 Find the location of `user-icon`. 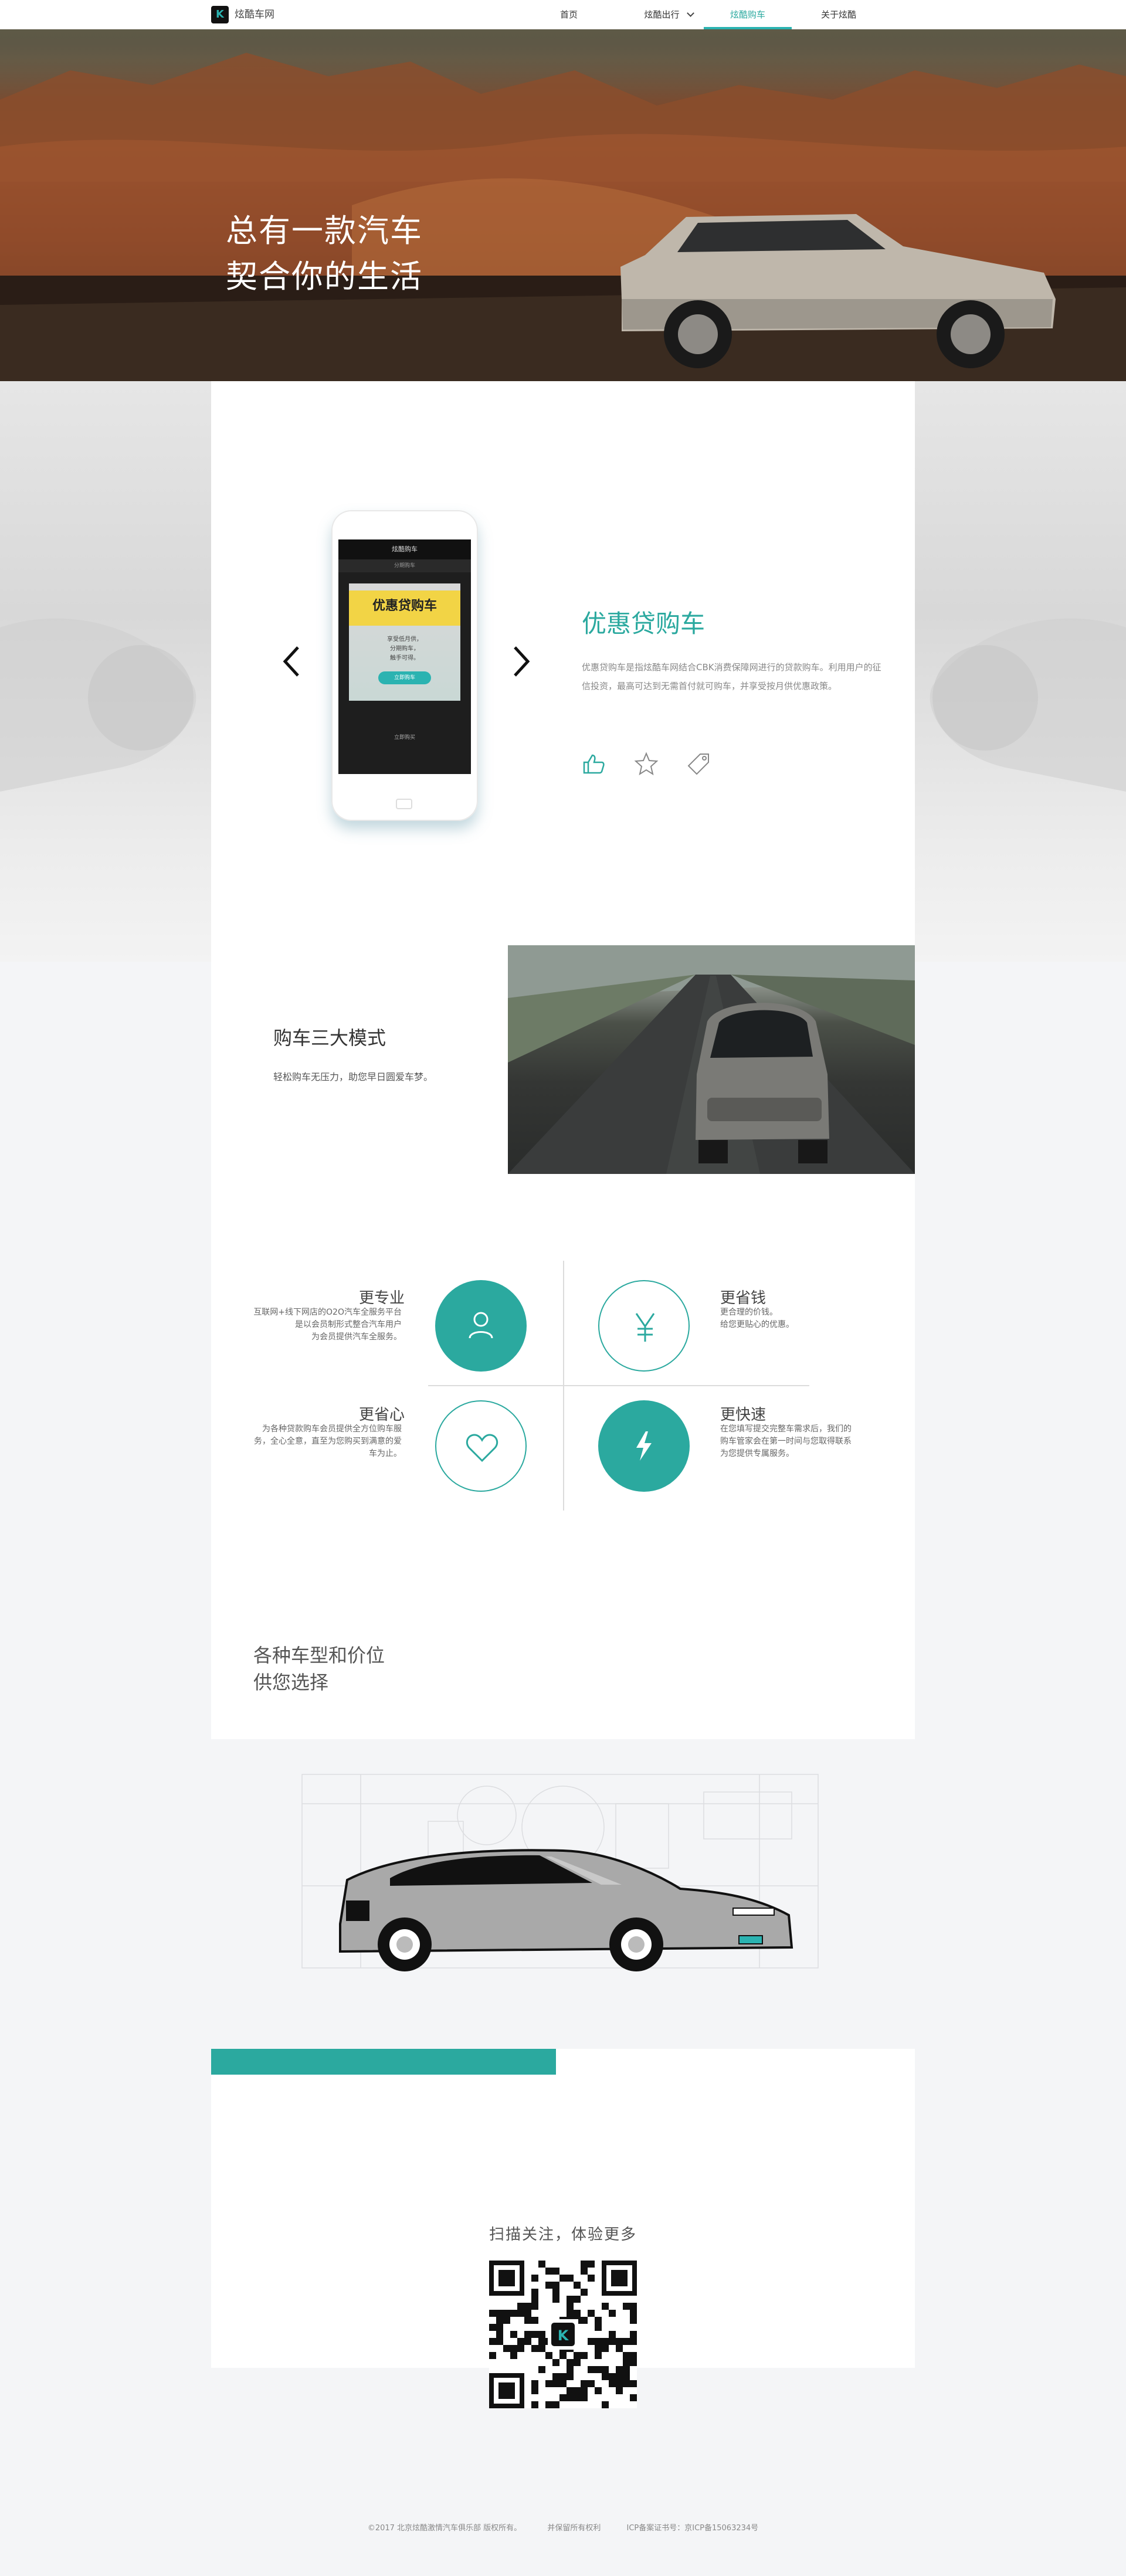

user-icon is located at coordinates (481, 1325).